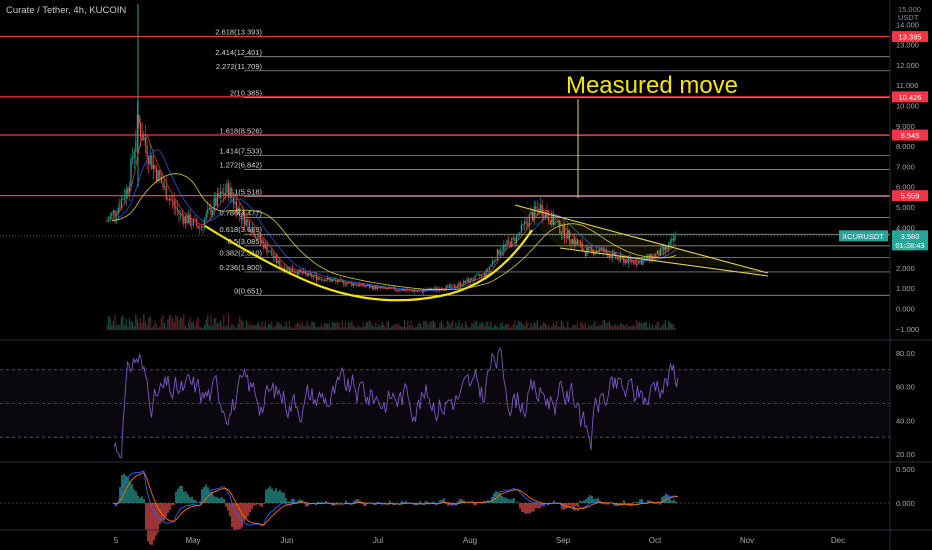 The image size is (932, 550). Describe the element at coordinates (239, 66) in the screenshot. I see `fib-label-2: 2.272(11.709)` at that location.